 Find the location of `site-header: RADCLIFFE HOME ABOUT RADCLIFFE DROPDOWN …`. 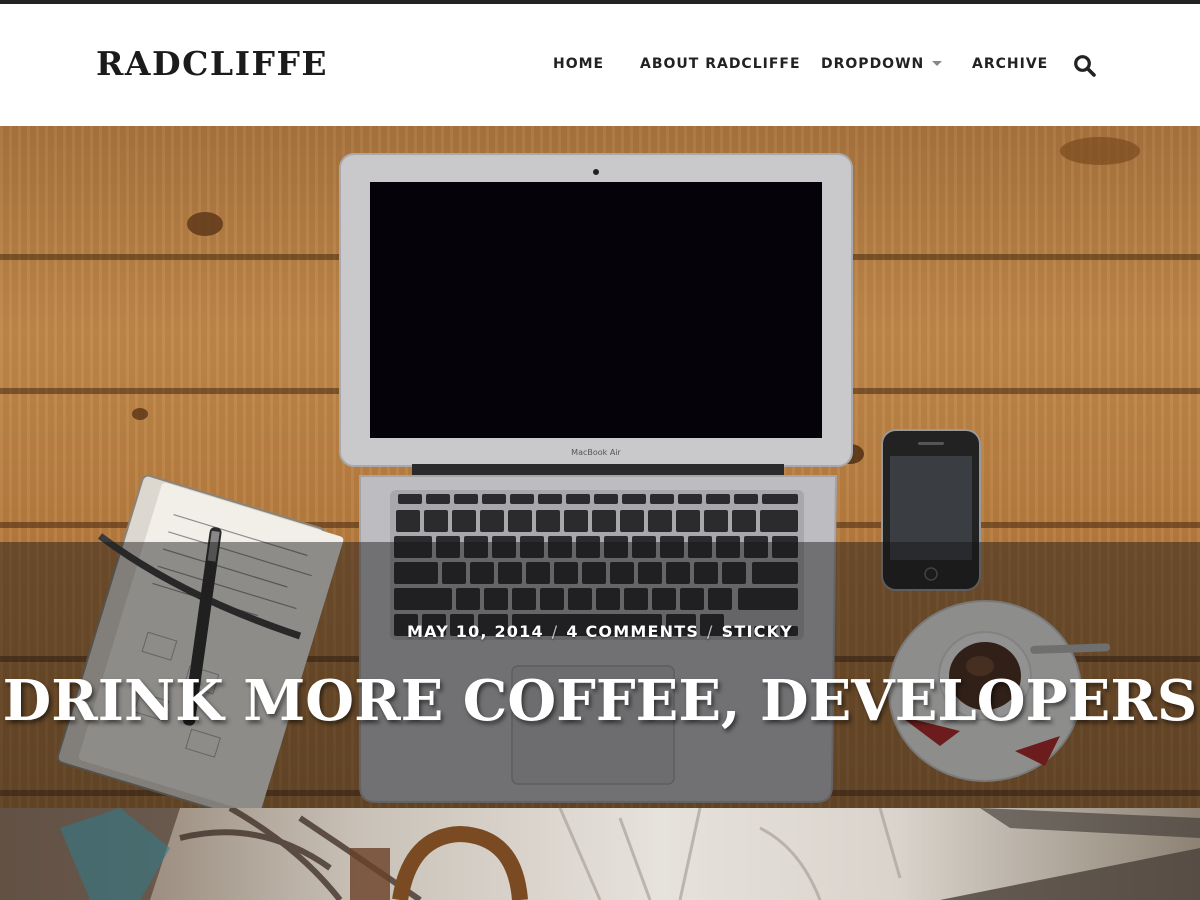

site-header: RADCLIFFE HOME ABOUT RADCLIFFE DROPDOWN … is located at coordinates (600, 65).